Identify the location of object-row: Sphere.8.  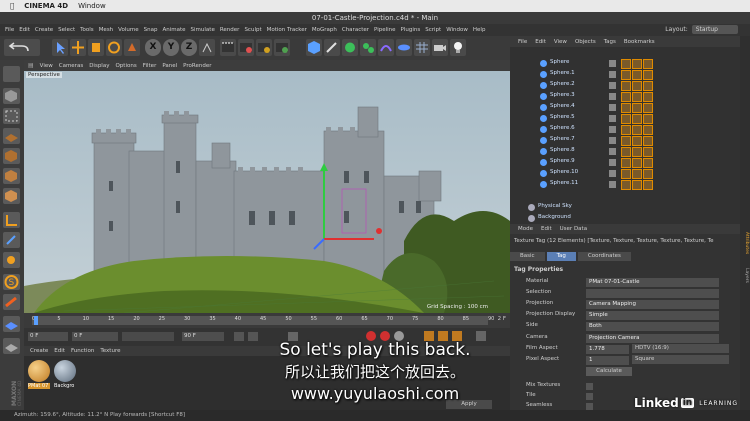
(625, 151).